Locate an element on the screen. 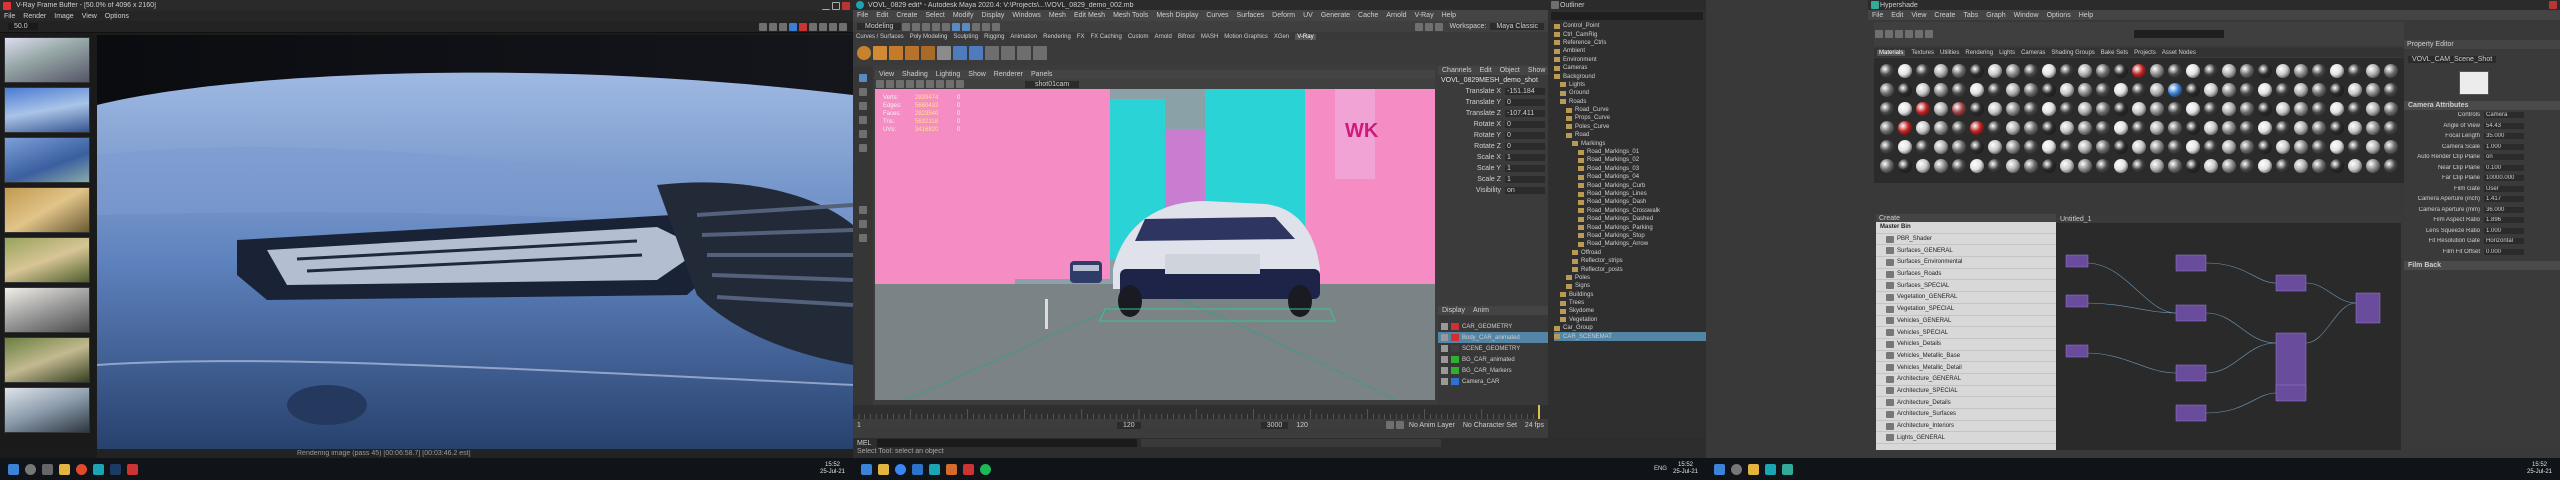  outliner-item: Road_Markings_04 is located at coordinates (1630, 177).